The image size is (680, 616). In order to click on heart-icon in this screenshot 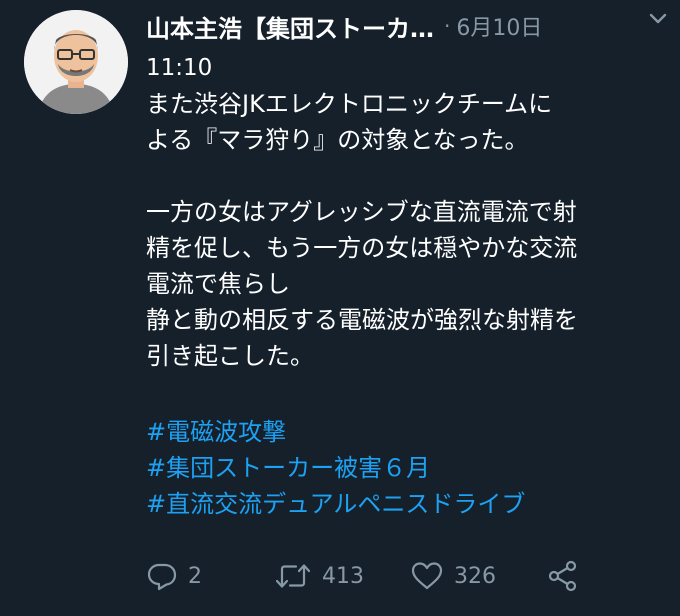, I will do `click(427, 576)`.